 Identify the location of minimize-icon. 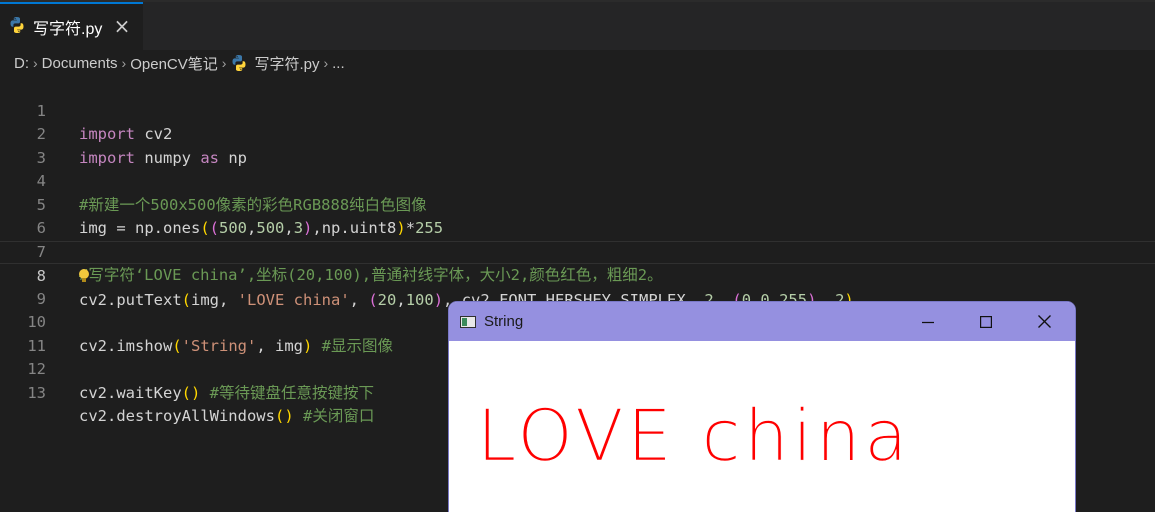
(928, 322).